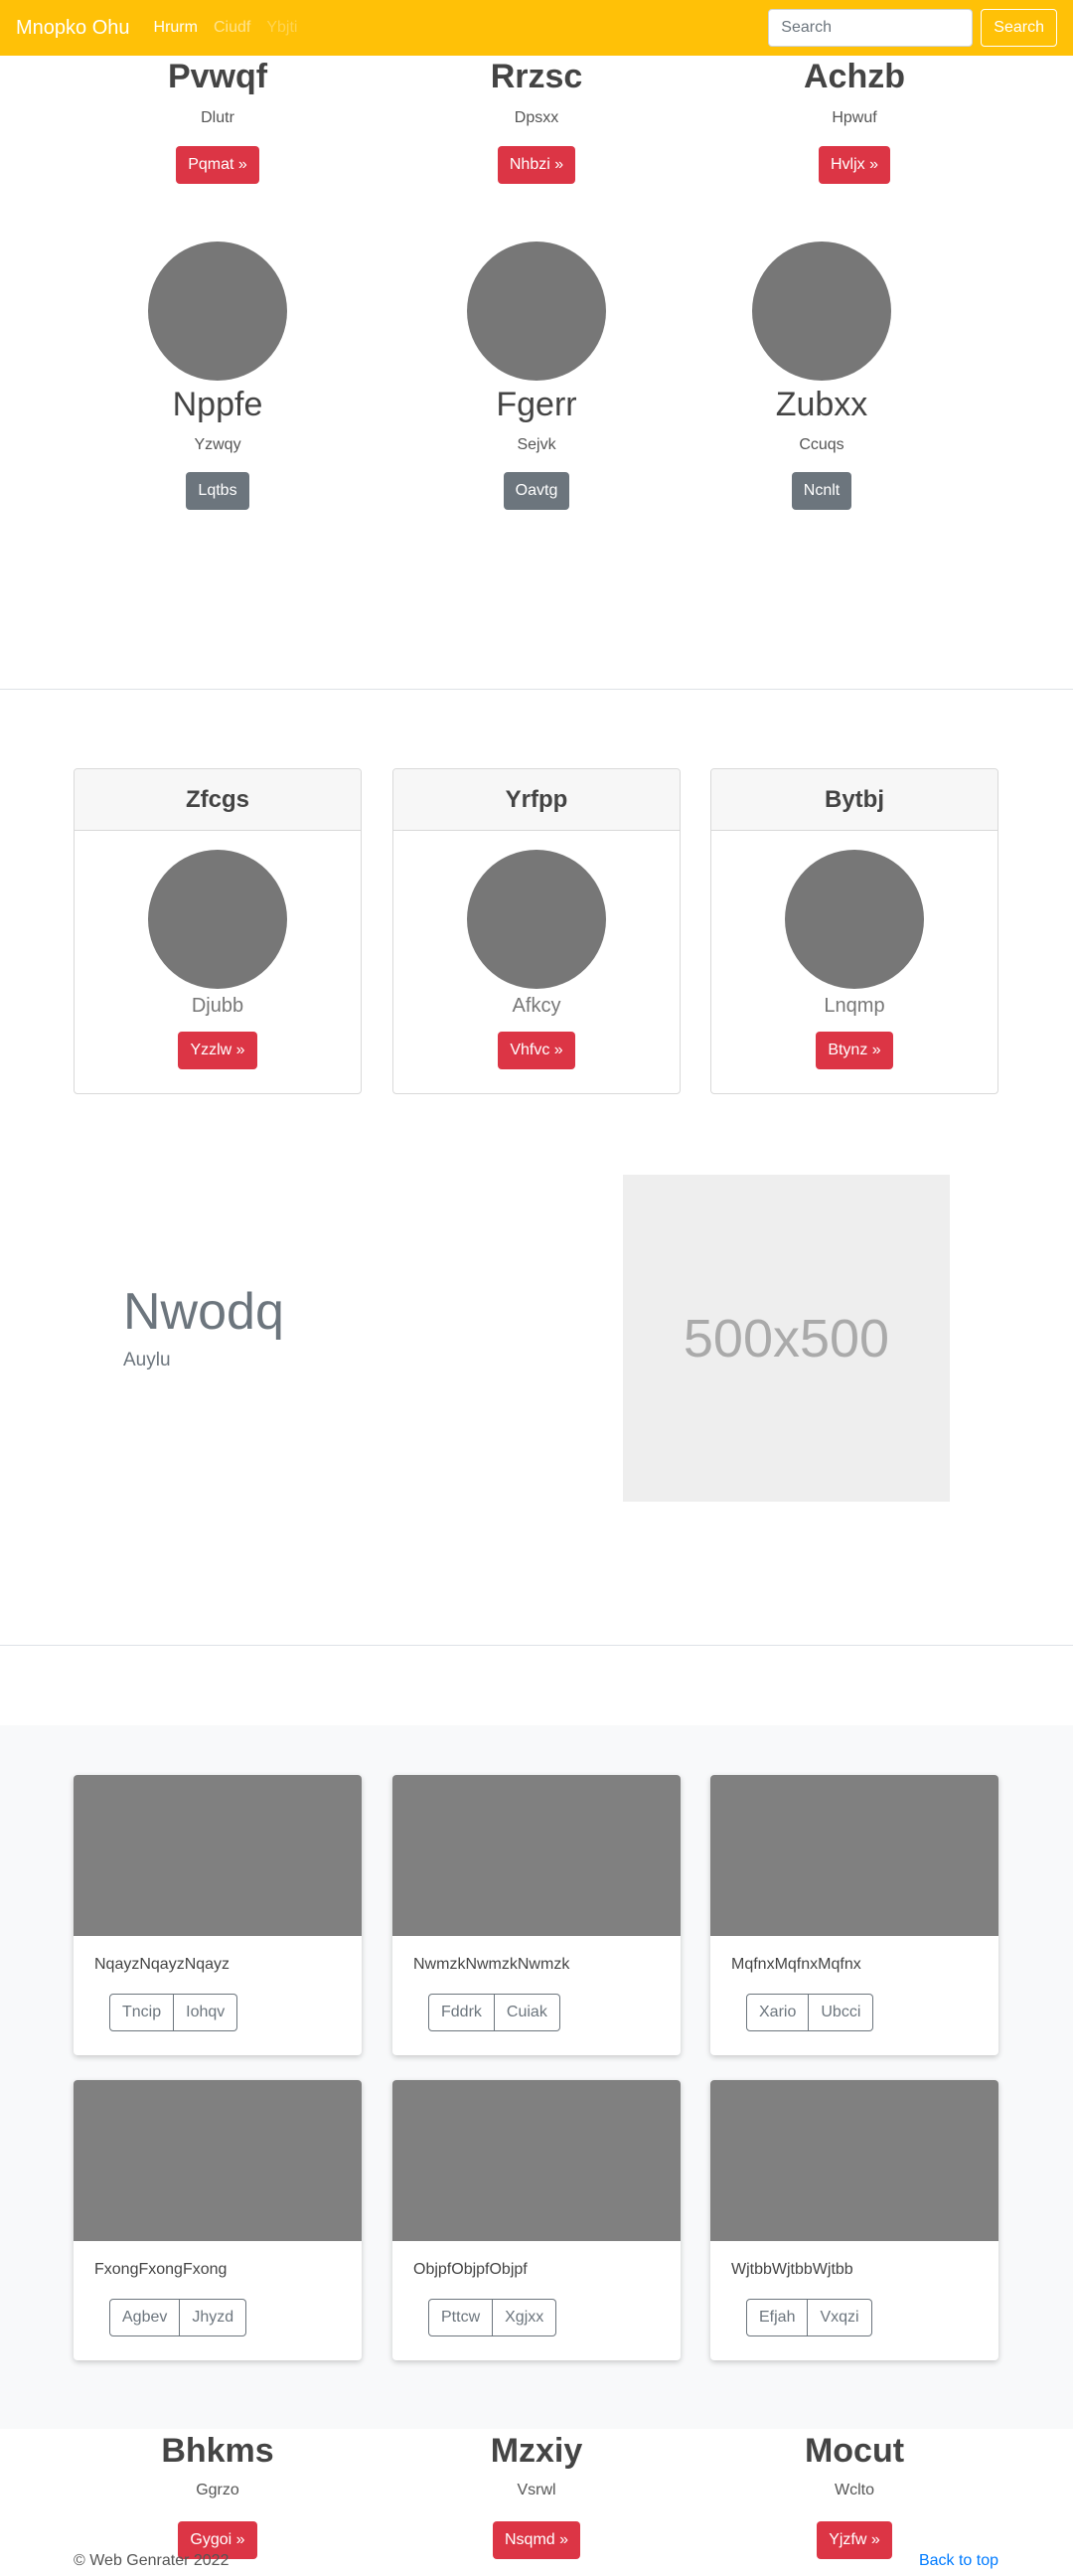 Image resolution: width=1073 pixels, height=2576 pixels. I want to click on search-button: Search, so click(1019, 28).